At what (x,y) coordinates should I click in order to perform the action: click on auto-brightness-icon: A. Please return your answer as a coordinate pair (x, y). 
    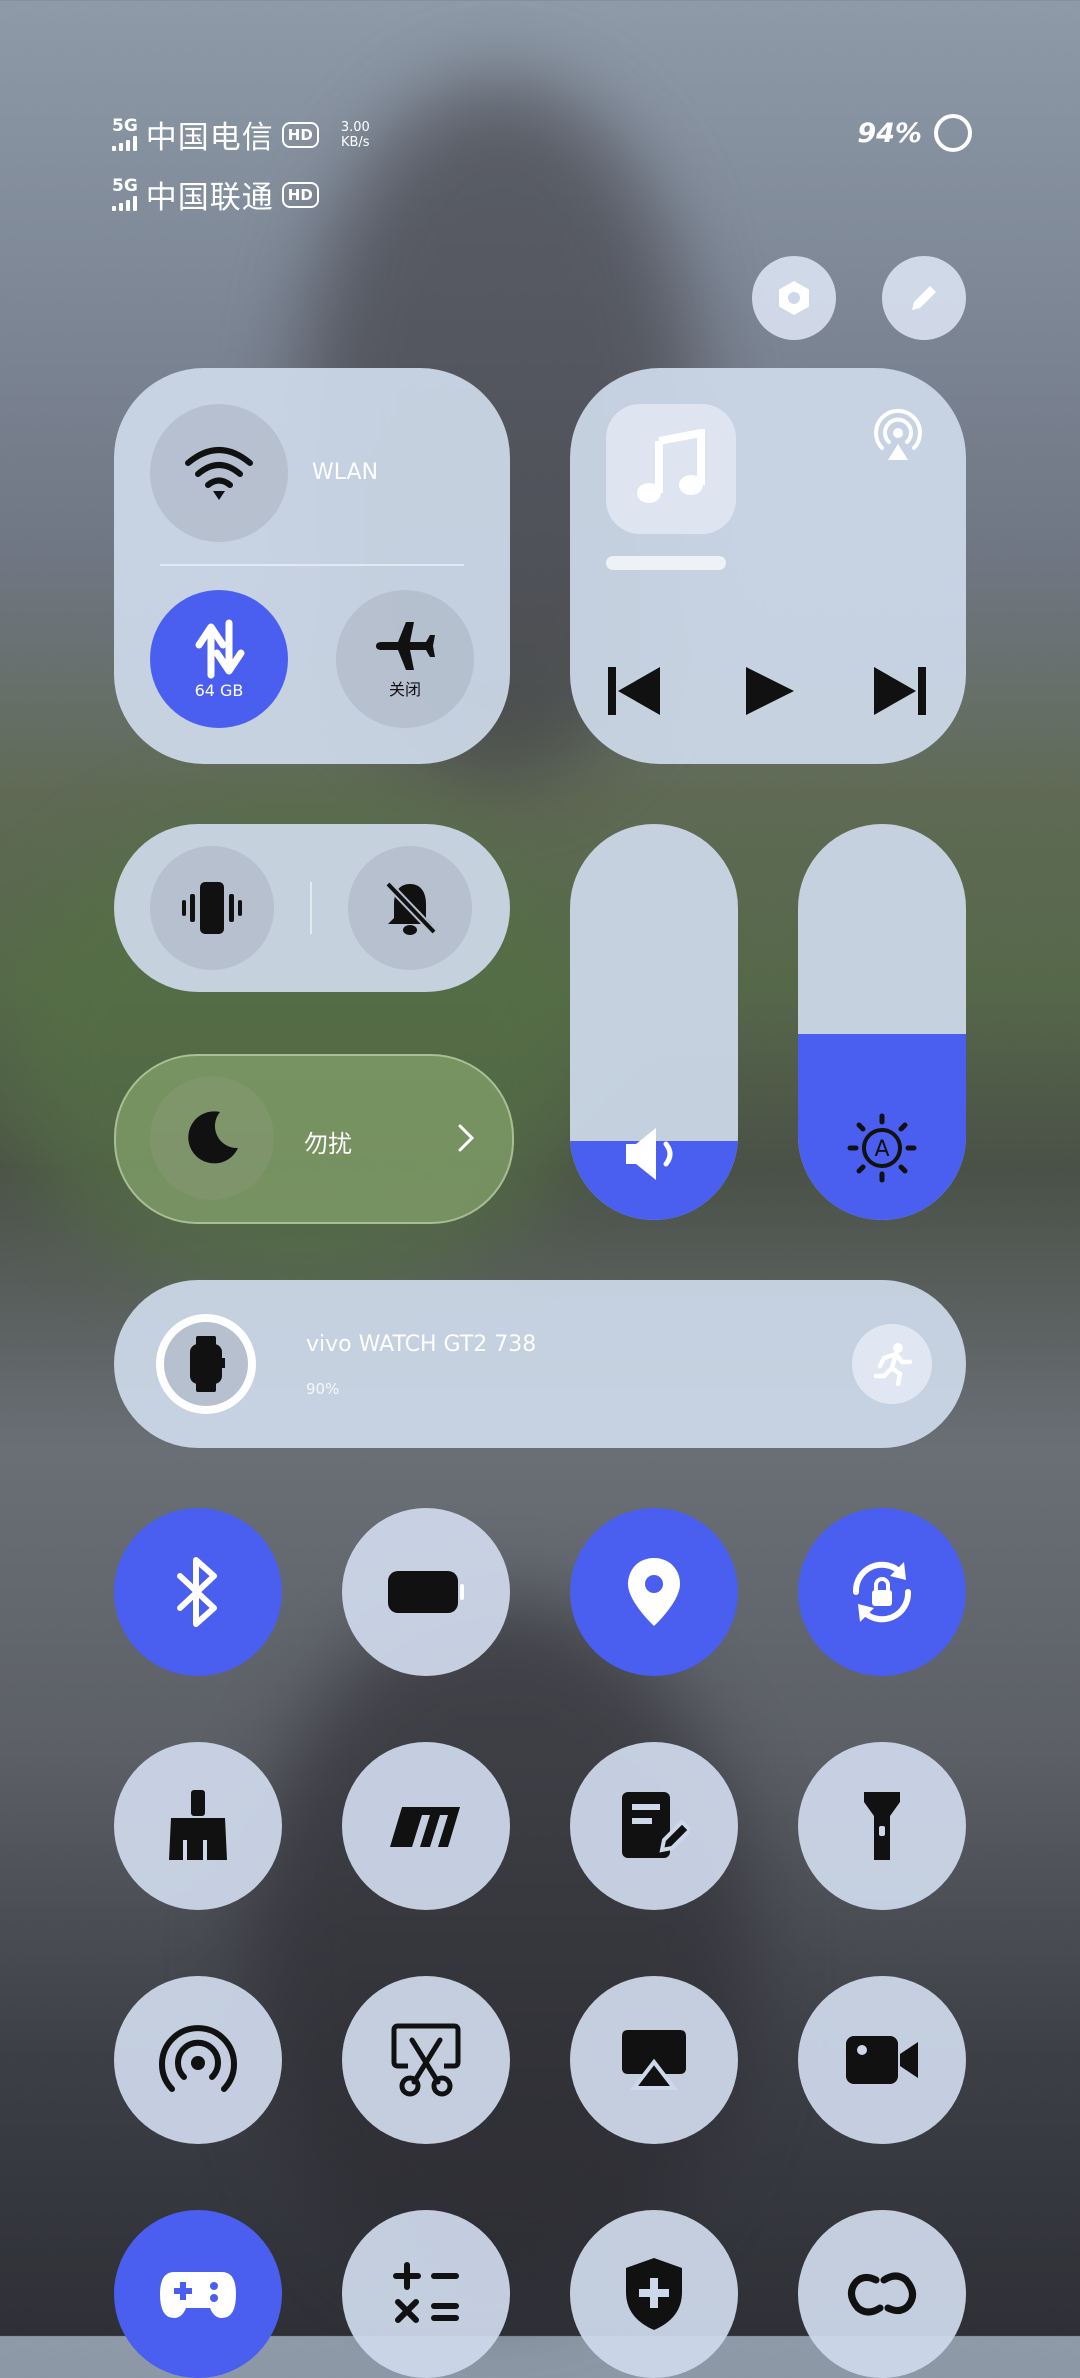
    Looking at the image, I should click on (882, 1148).